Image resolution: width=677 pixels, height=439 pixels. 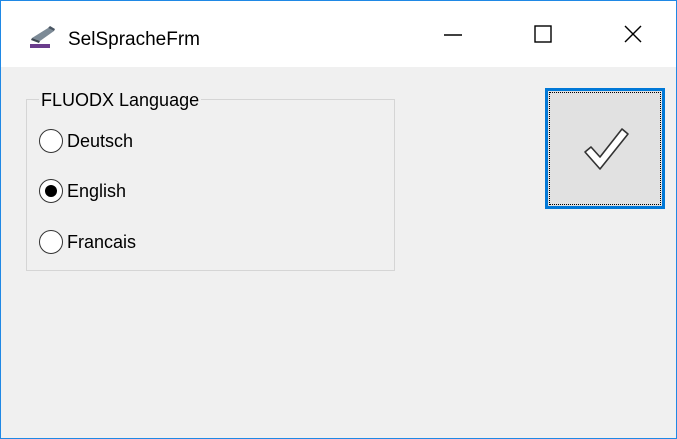 I want to click on app-icon, so click(x=43, y=37).